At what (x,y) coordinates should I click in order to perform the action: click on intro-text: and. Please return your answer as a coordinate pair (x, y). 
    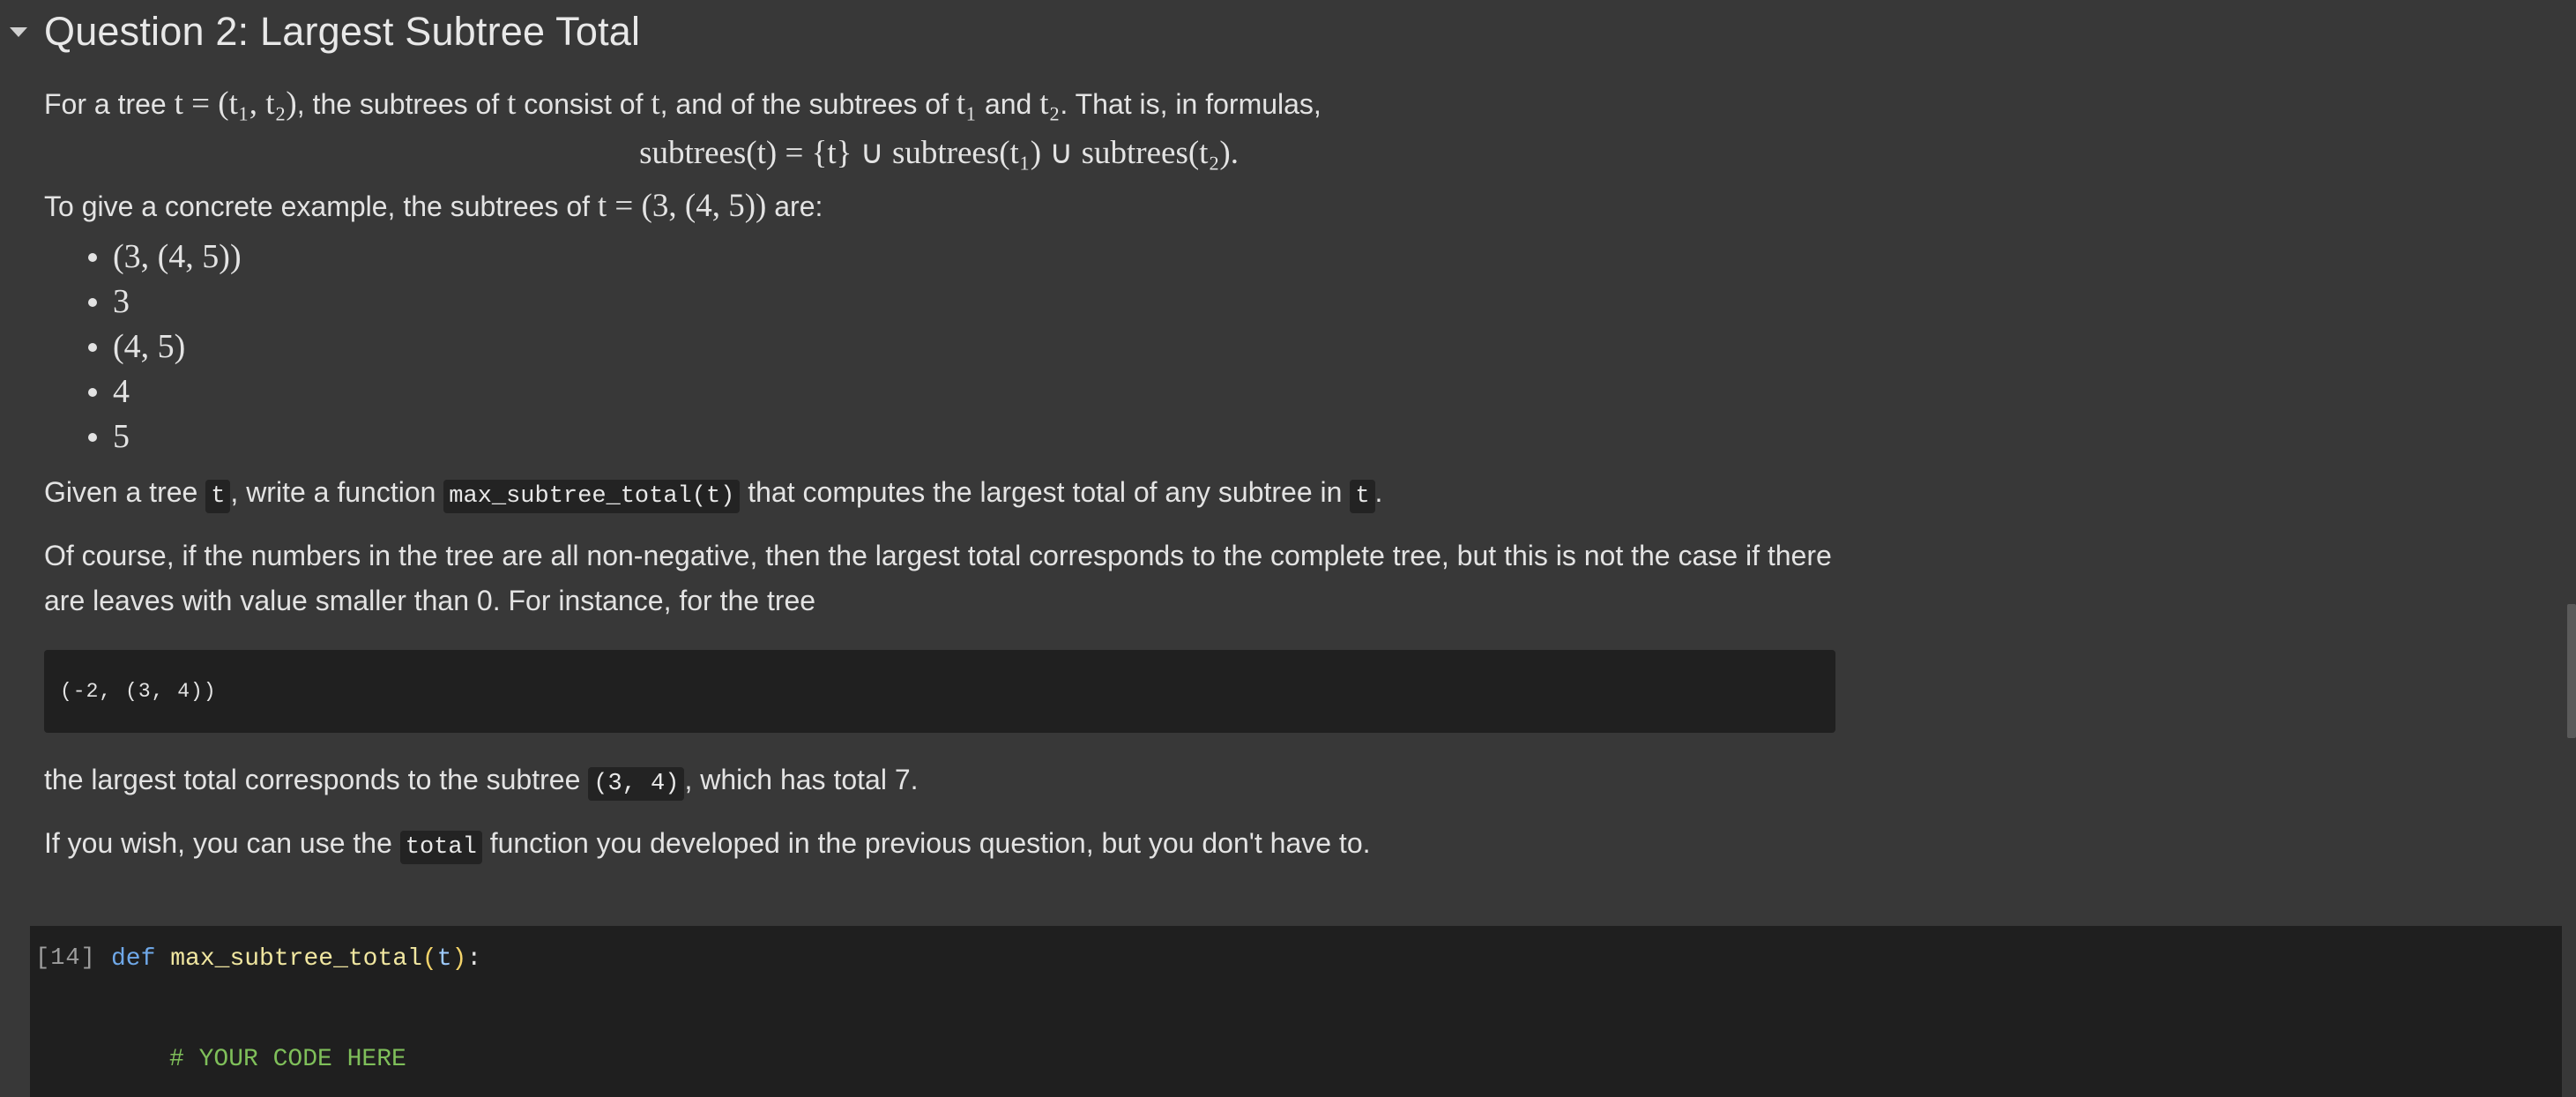
    Looking at the image, I should click on (1008, 104).